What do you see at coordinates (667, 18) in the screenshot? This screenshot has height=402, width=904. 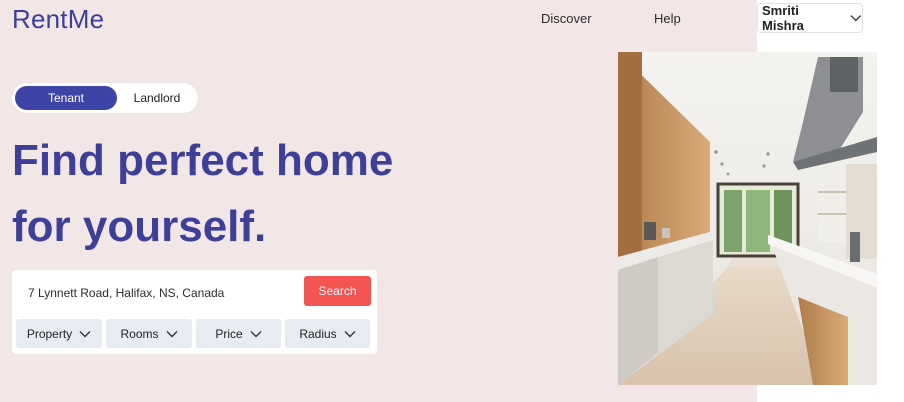 I see `nav-link-help: Help` at bounding box center [667, 18].